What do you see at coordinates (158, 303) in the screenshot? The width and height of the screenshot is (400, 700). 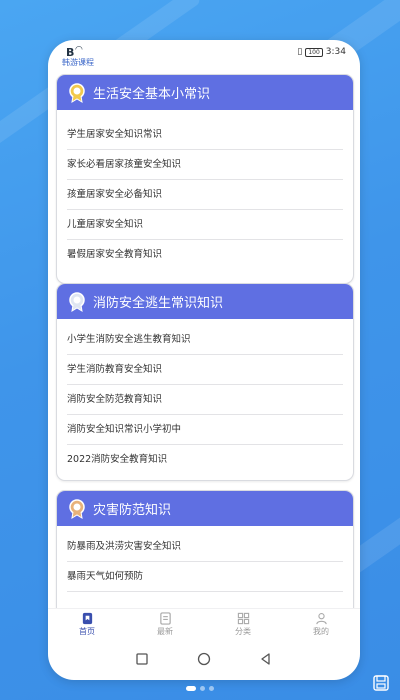 I see `section-title: 消防安全逃生常识知识` at bounding box center [158, 303].